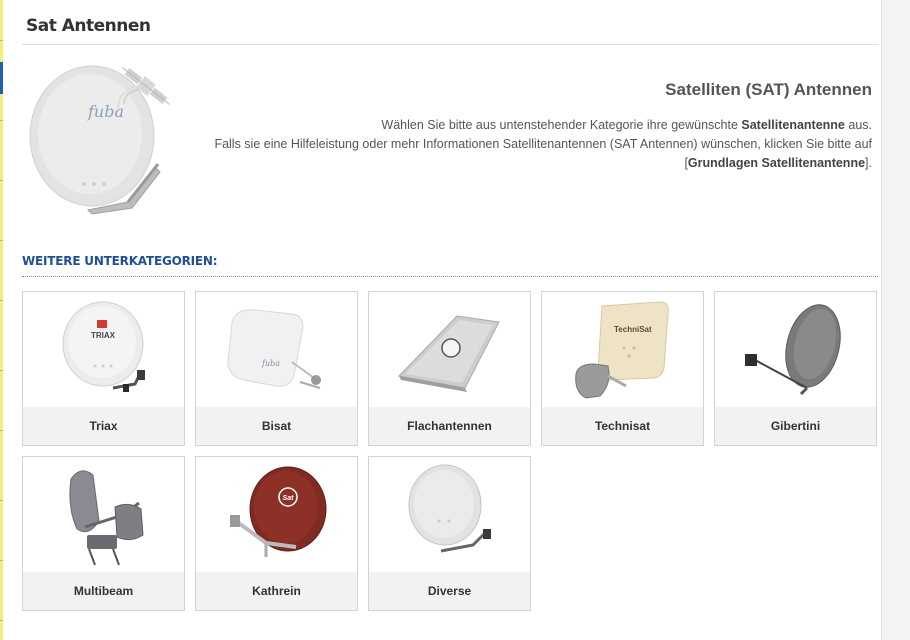  What do you see at coordinates (450, 44) in the screenshot?
I see `title-divider` at bounding box center [450, 44].